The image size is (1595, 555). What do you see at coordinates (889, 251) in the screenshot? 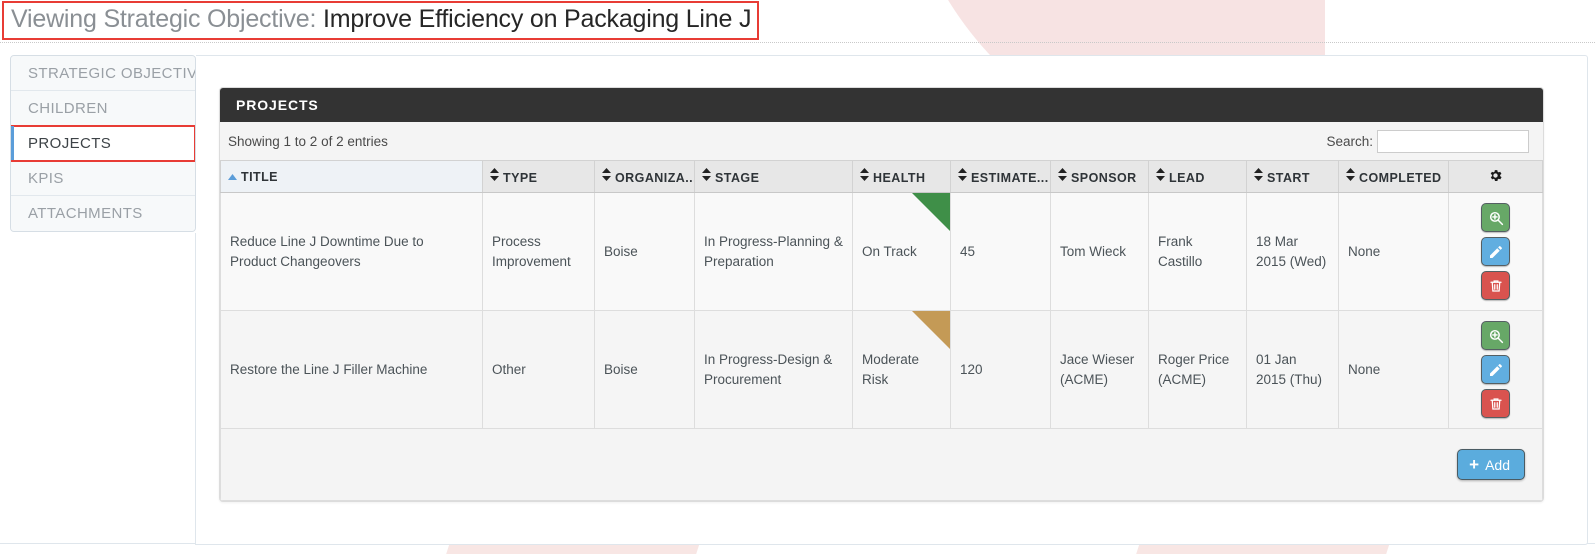
I see `health-label: On Track` at bounding box center [889, 251].